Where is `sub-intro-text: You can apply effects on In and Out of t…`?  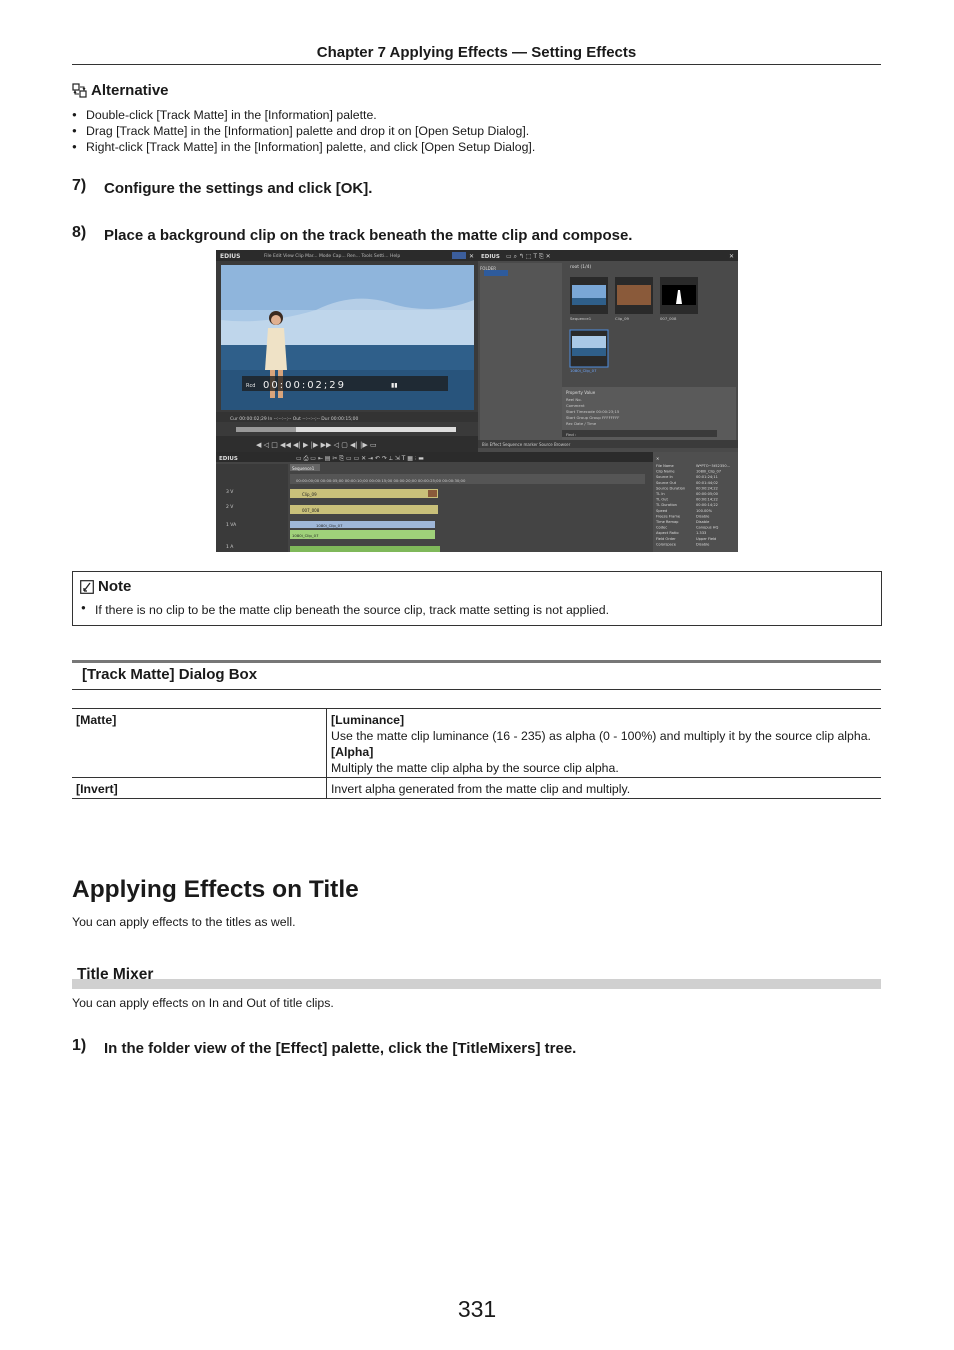
sub-intro-text: You can apply effects on In and Out of t… is located at coordinates (203, 1003).